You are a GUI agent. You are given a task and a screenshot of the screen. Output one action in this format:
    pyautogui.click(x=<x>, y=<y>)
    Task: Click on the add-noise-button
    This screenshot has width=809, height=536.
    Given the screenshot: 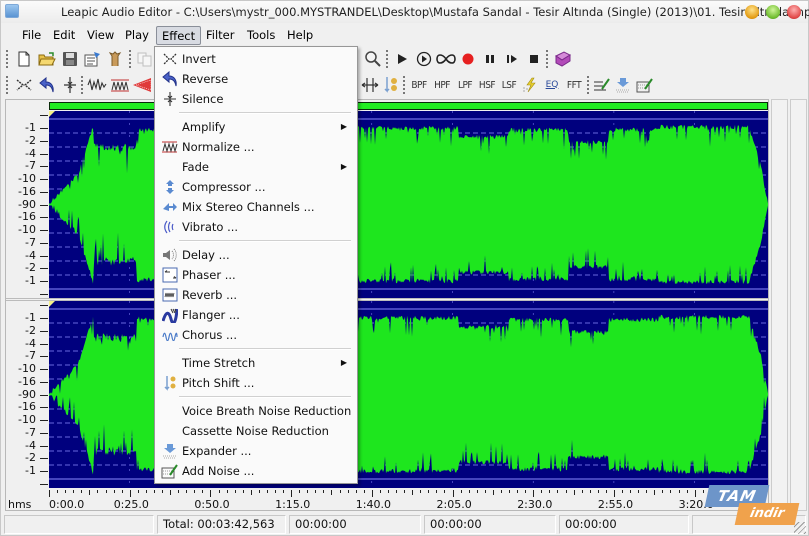 What is the action you would take?
    pyautogui.click(x=645, y=85)
    